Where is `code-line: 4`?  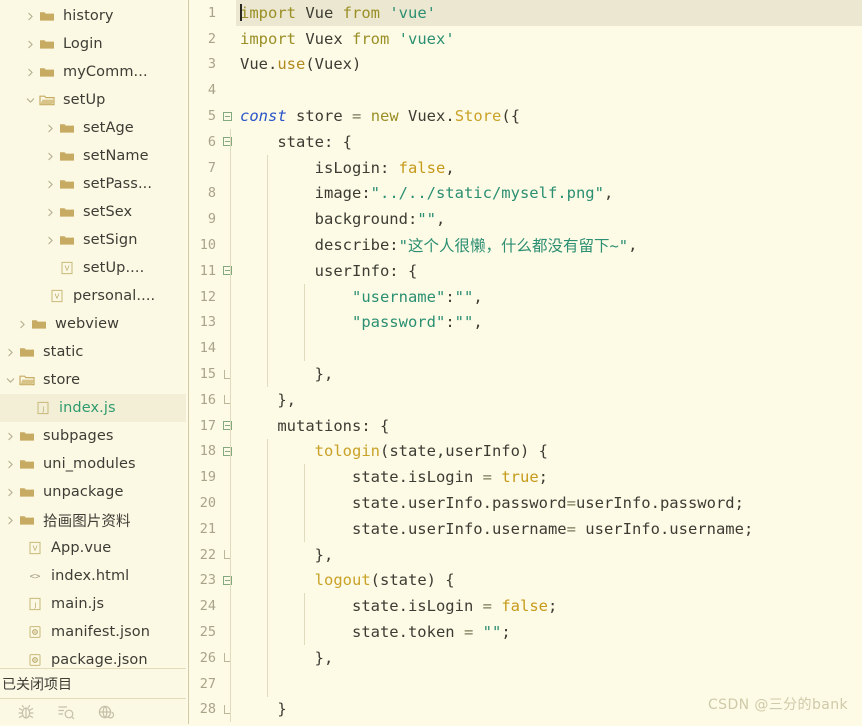 code-line: 4 is located at coordinates (525, 90).